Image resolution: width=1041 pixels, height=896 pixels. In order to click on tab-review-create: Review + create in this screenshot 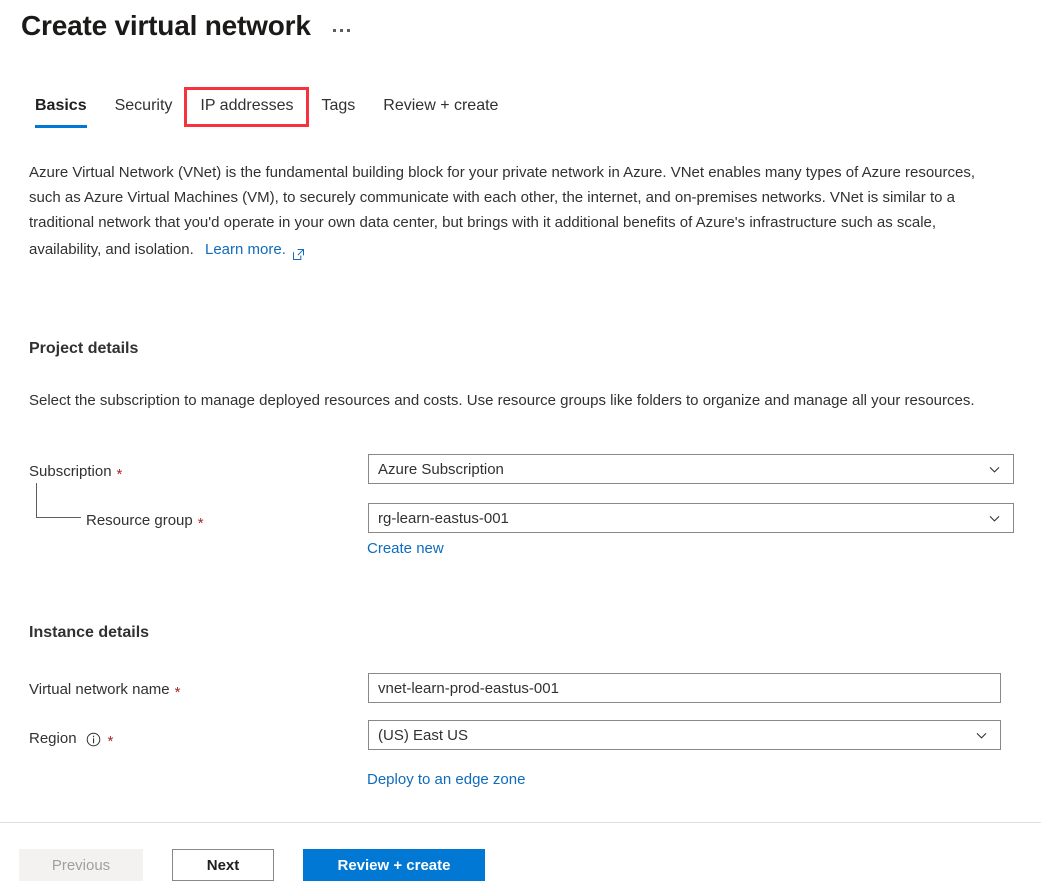, I will do `click(440, 110)`.